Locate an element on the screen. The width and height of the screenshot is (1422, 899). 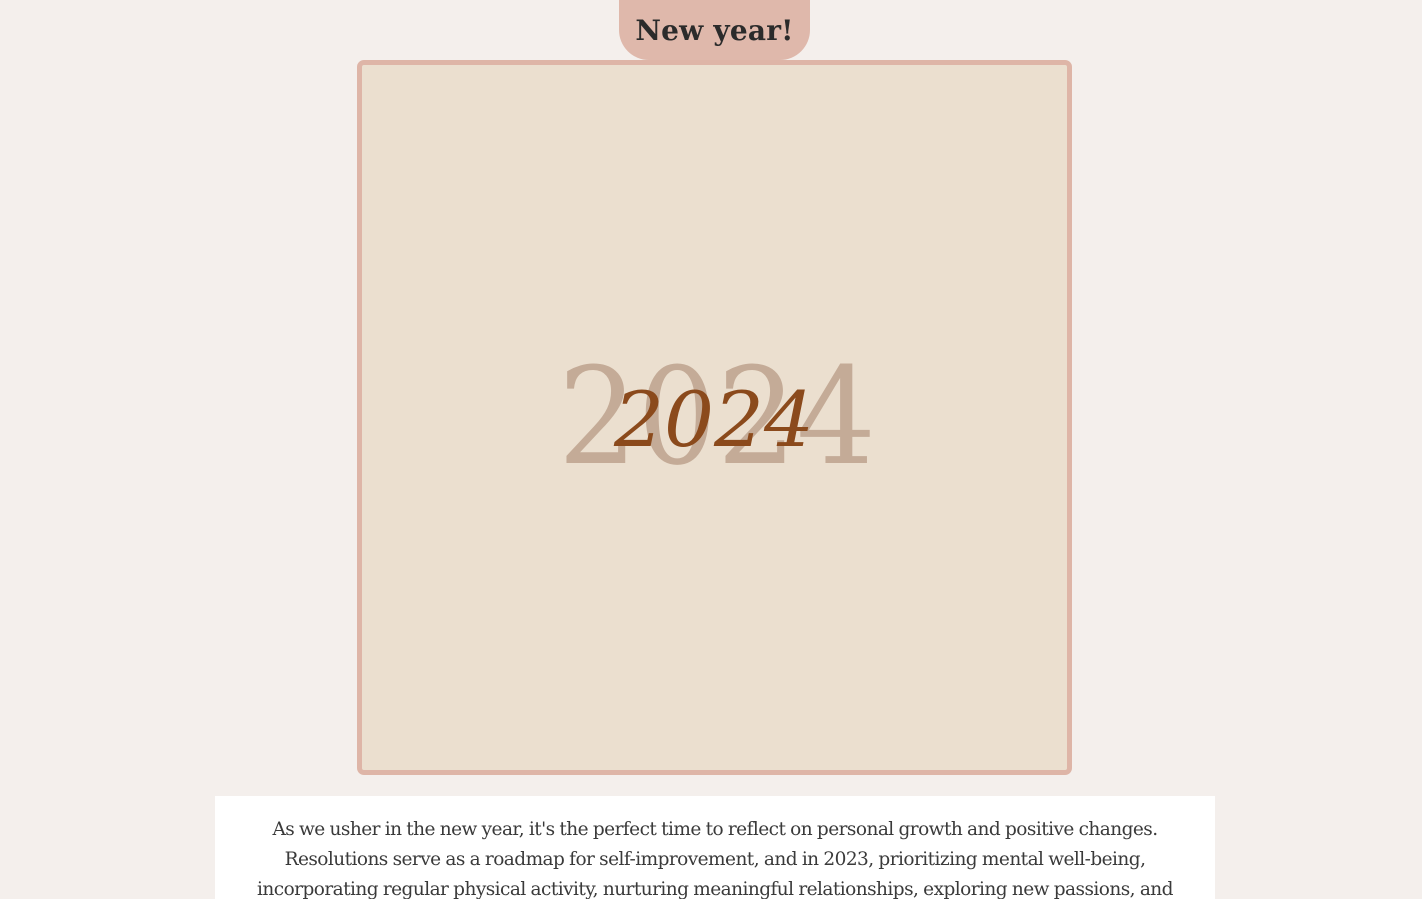
title-badge: New year! is located at coordinates (714, 30).